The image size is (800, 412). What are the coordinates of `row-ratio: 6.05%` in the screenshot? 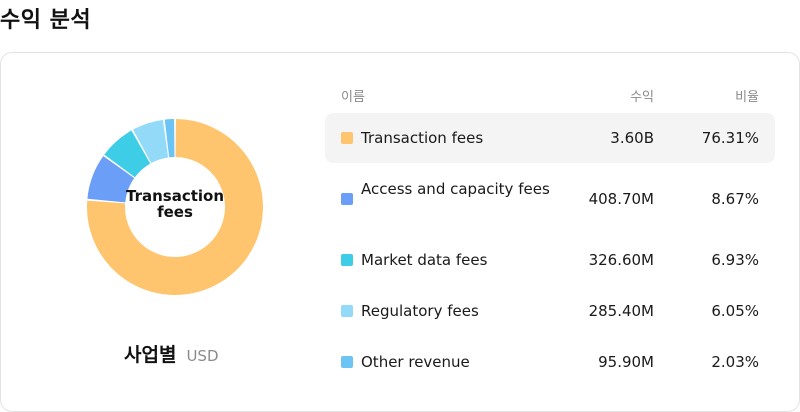 It's located at (735, 311).